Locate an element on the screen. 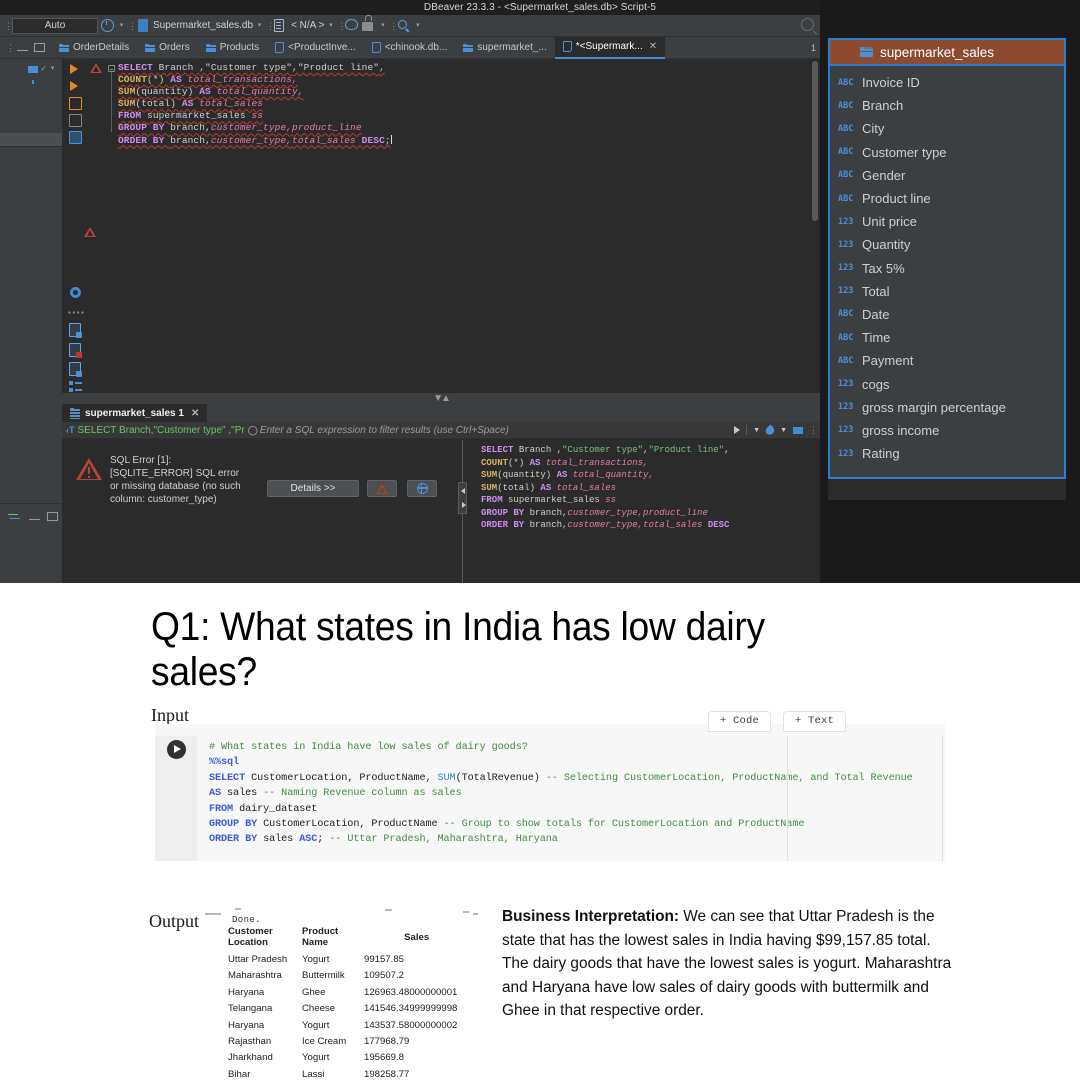 This screenshot has width=1080, height=1085. export-file-icon is located at coordinates (77, 331).